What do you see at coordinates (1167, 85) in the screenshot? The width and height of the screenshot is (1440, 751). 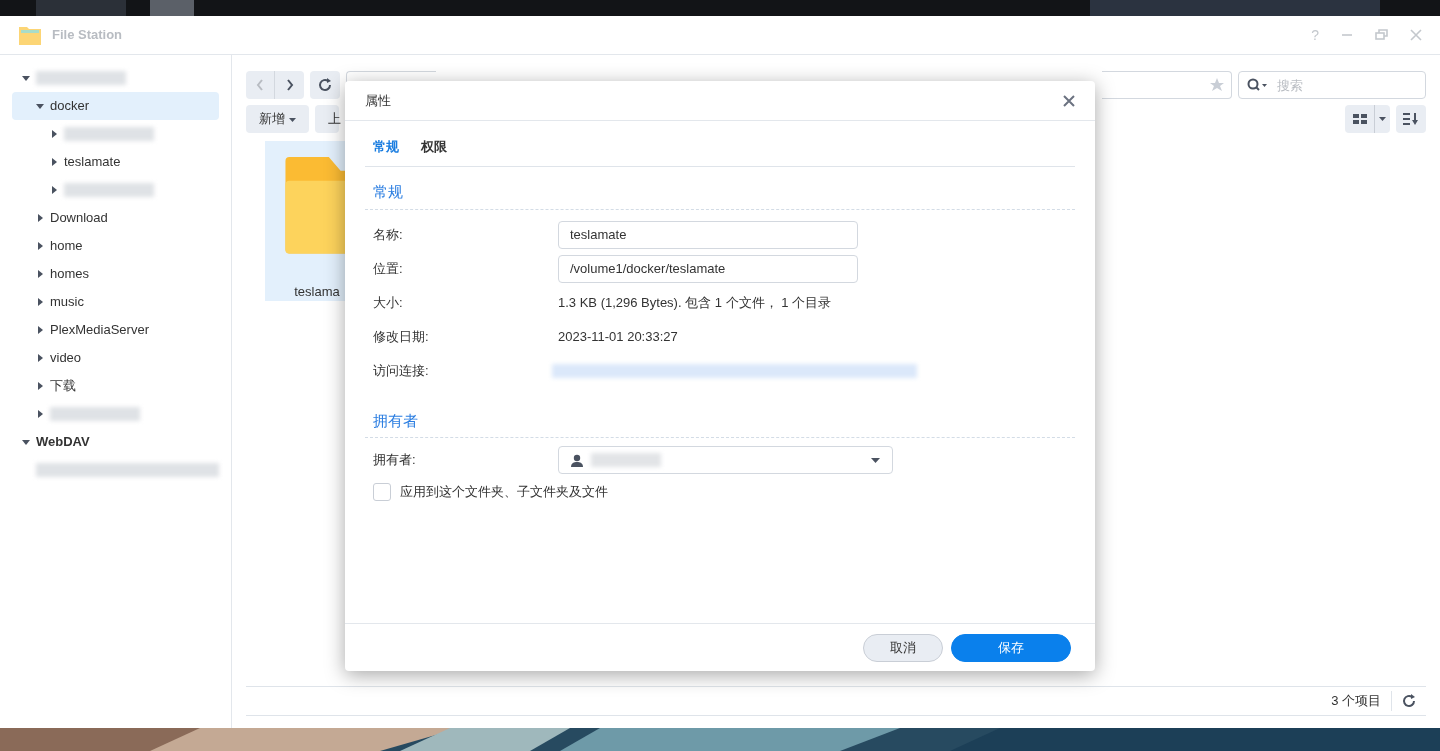 I see `path-field-end` at bounding box center [1167, 85].